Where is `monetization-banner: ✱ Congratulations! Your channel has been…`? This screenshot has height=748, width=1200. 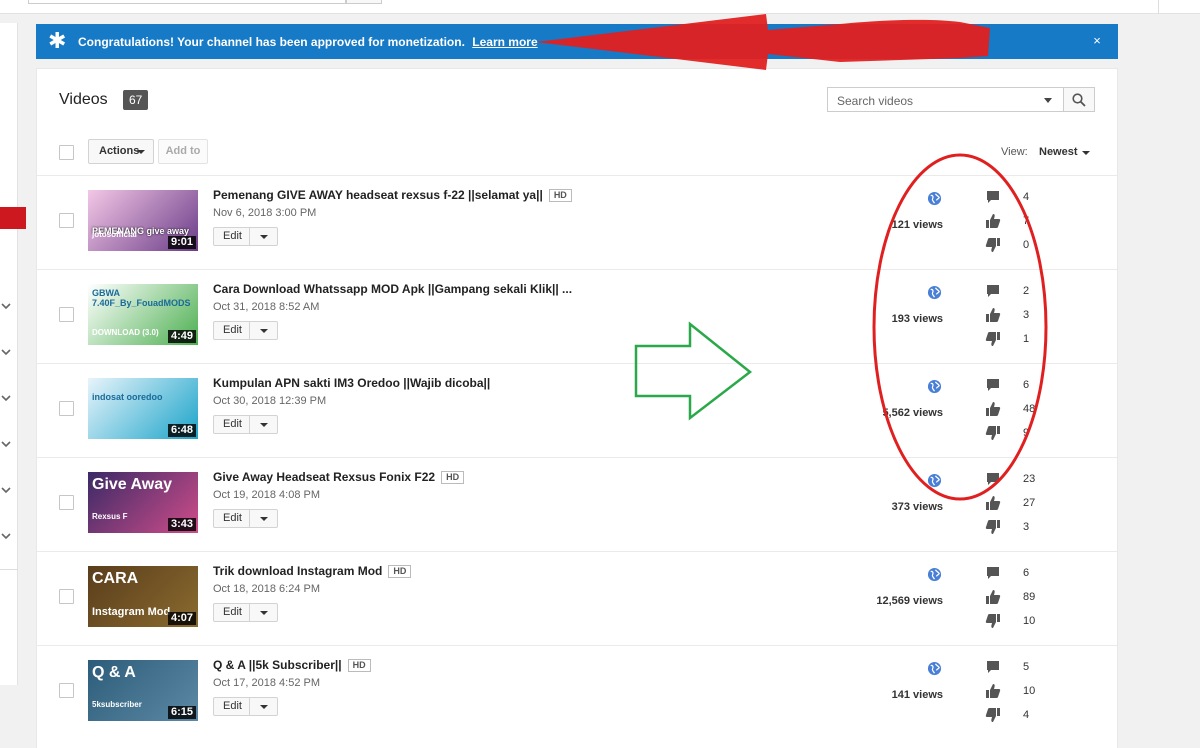
monetization-banner: ✱ Congratulations! Your channel has been… is located at coordinates (577, 41).